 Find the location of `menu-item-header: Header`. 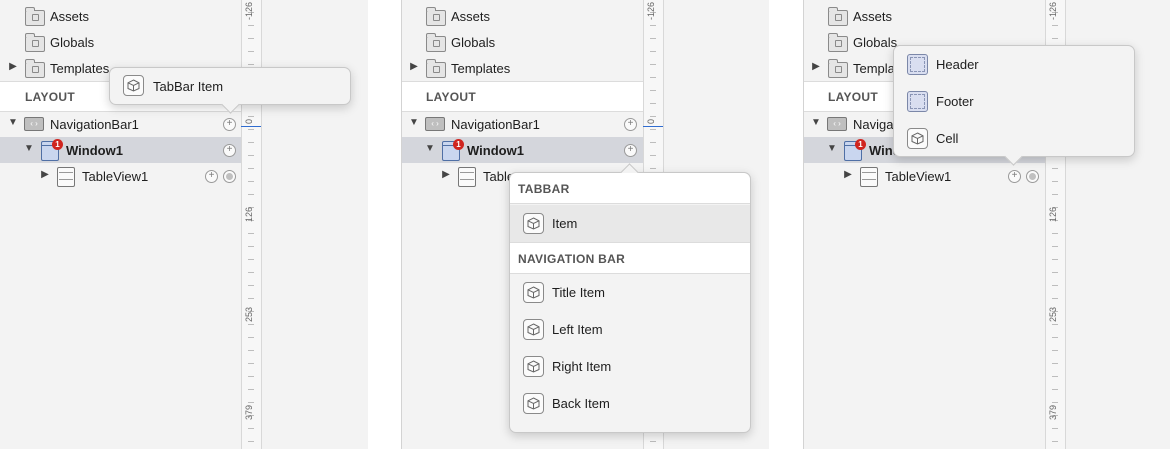

menu-item-header: Header is located at coordinates (1014, 64).